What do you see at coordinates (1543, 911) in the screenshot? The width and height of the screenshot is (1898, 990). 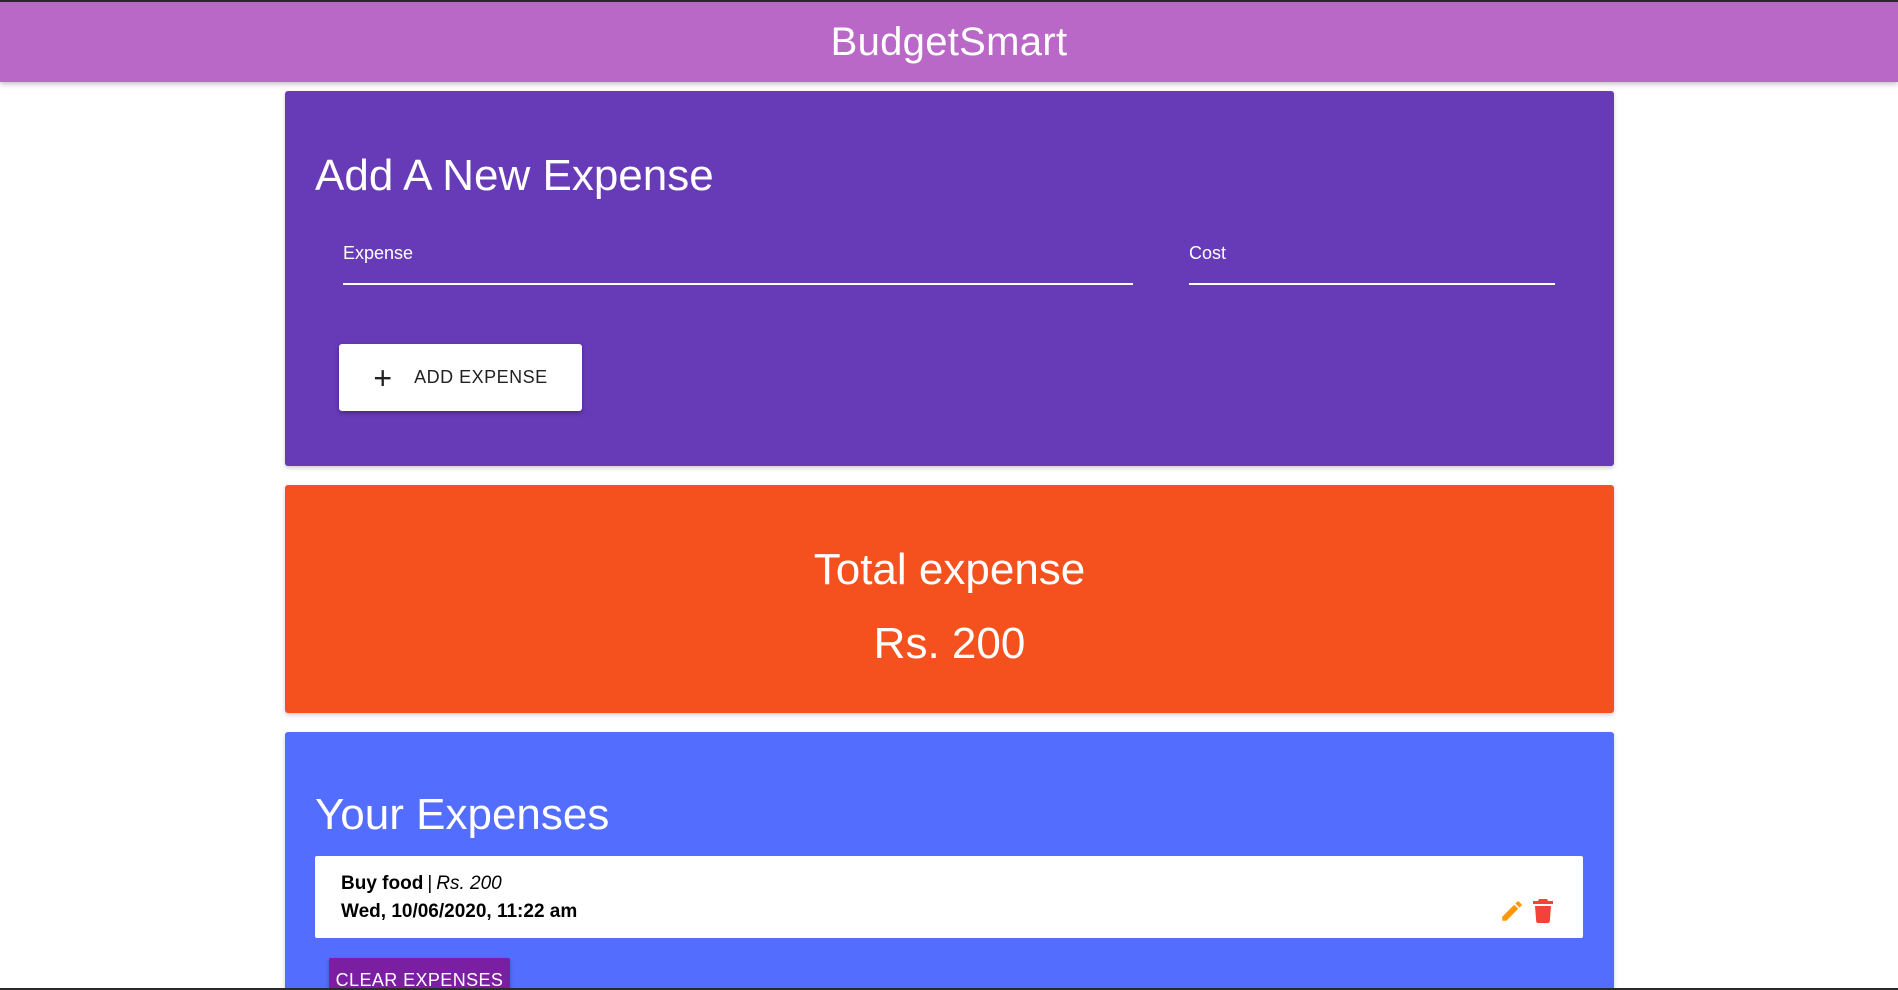 I see `trash-icon` at bounding box center [1543, 911].